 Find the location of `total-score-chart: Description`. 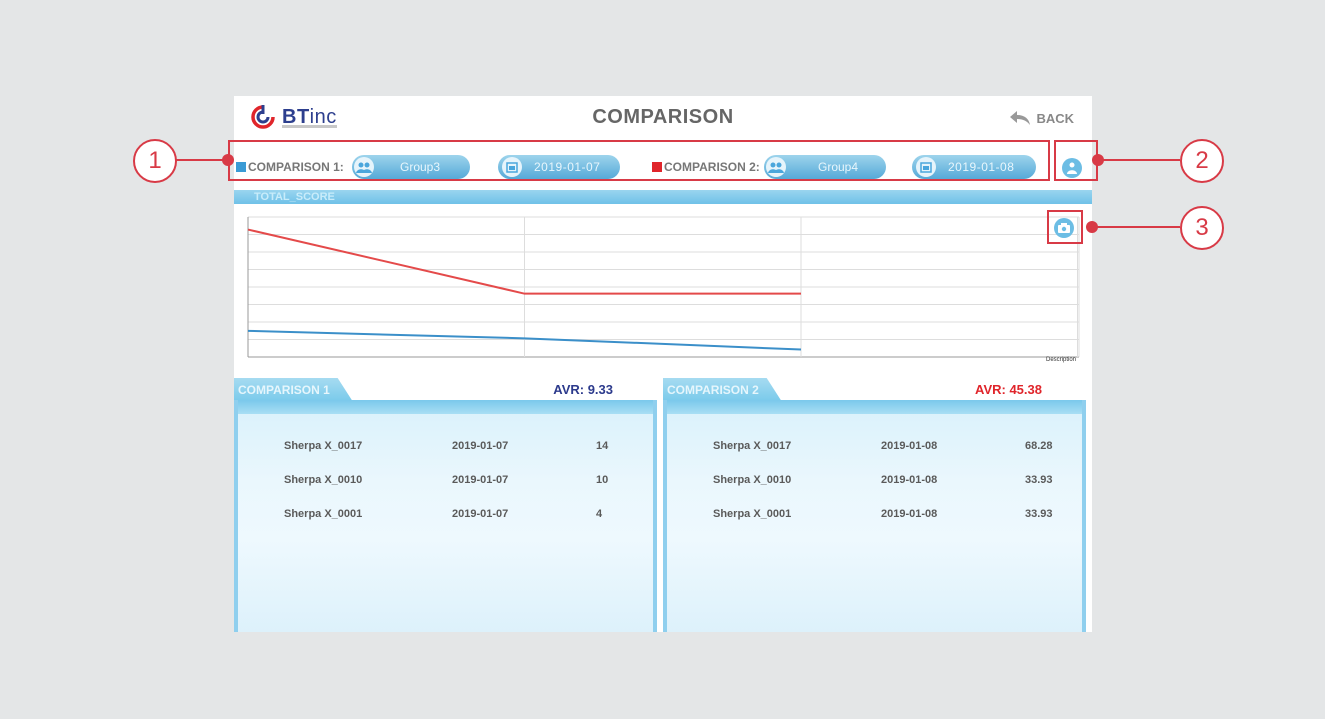

total-score-chart: Description is located at coordinates (663, 289).